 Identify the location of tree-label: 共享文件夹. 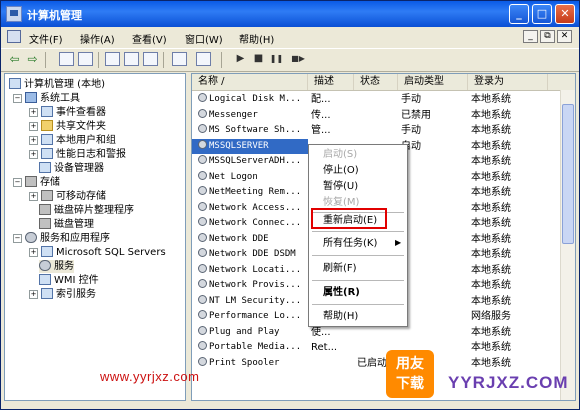
(81, 126).